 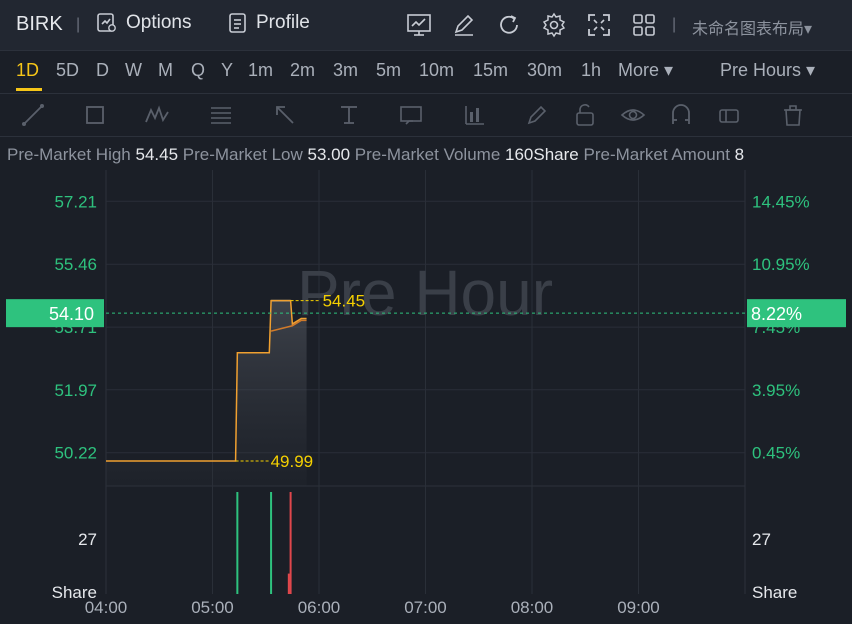 What do you see at coordinates (645, 70) in the screenshot?
I see `timeframe-more-dropdown: More ▾` at bounding box center [645, 70].